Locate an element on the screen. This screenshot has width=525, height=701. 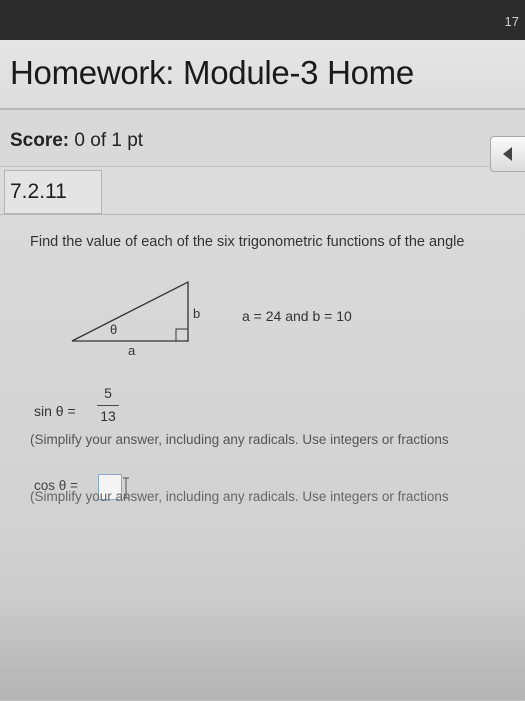
page-title: Homework: Module-3 Home is located at coordinates (212, 72).